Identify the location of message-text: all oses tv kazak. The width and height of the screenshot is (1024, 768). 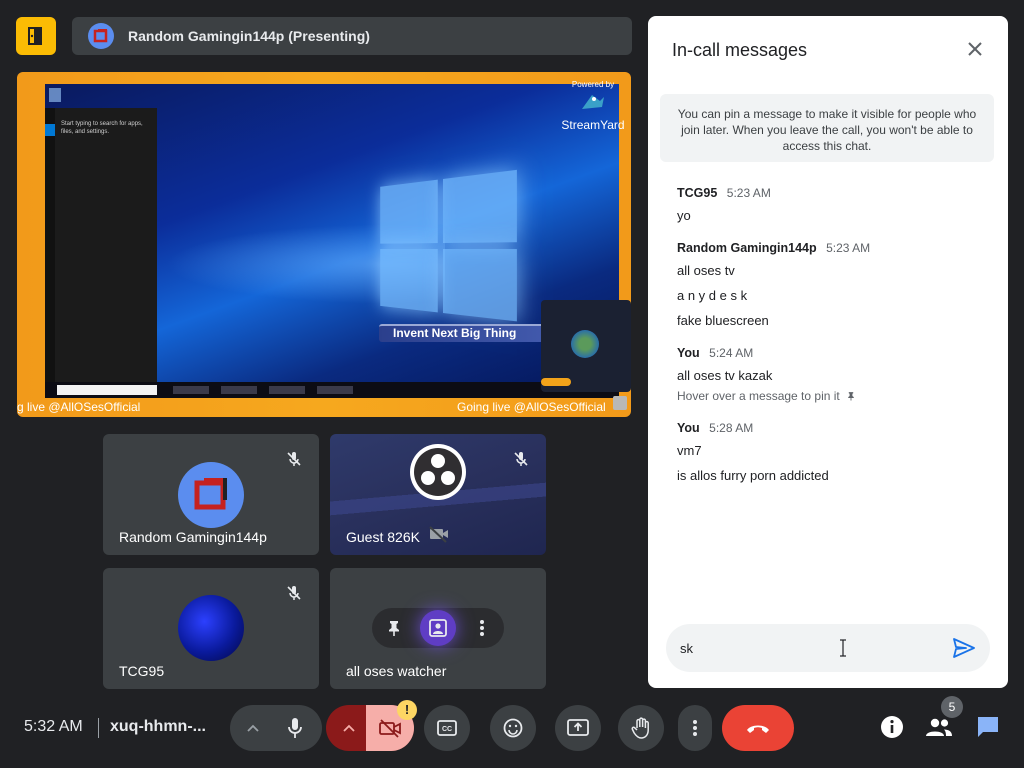
(725, 375).